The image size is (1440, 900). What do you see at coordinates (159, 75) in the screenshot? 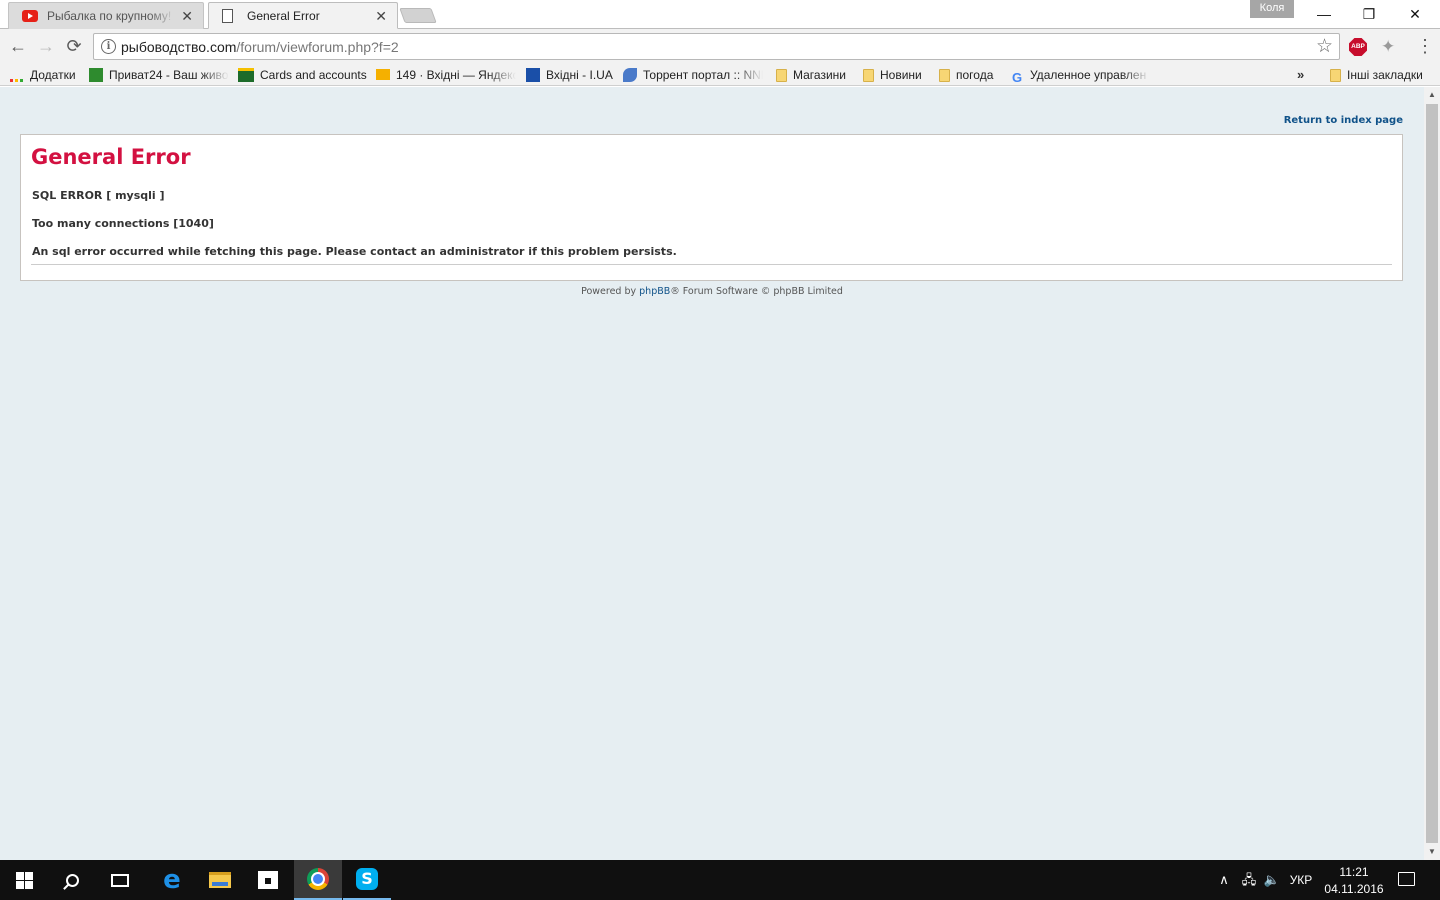
I see `bookmark-privat24: Приват24 - Ваш живой` at bounding box center [159, 75].